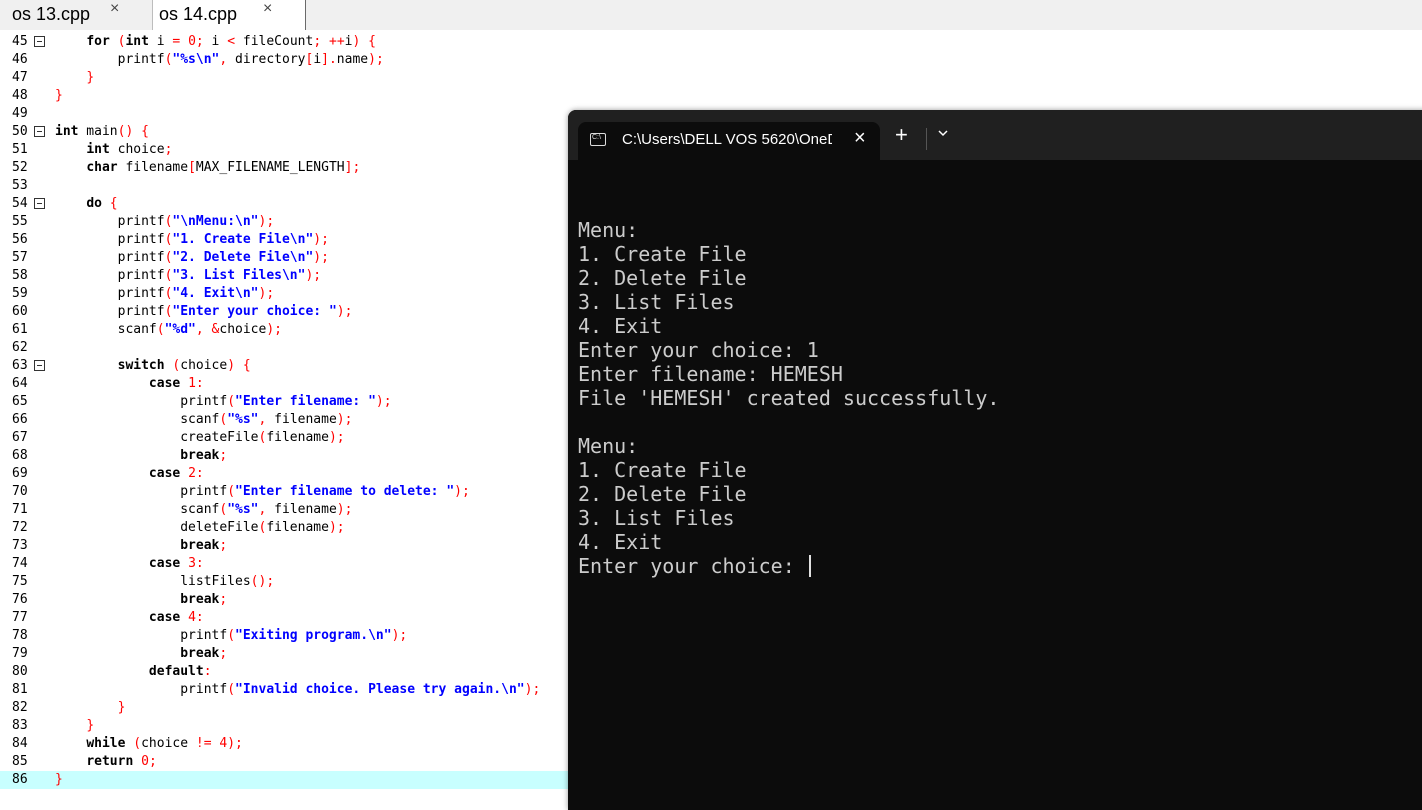 The height and width of the screenshot is (810, 1422). What do you see at coordinates (20, 599) in the screenshot?
I see `line-number: 76` at bounding box center [20, 599].